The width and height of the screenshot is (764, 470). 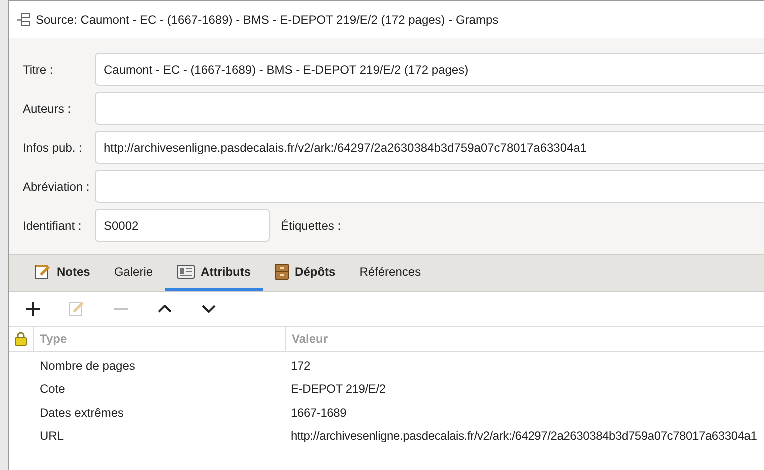 I want to click on edit-icon, so click(x=77, y=309).